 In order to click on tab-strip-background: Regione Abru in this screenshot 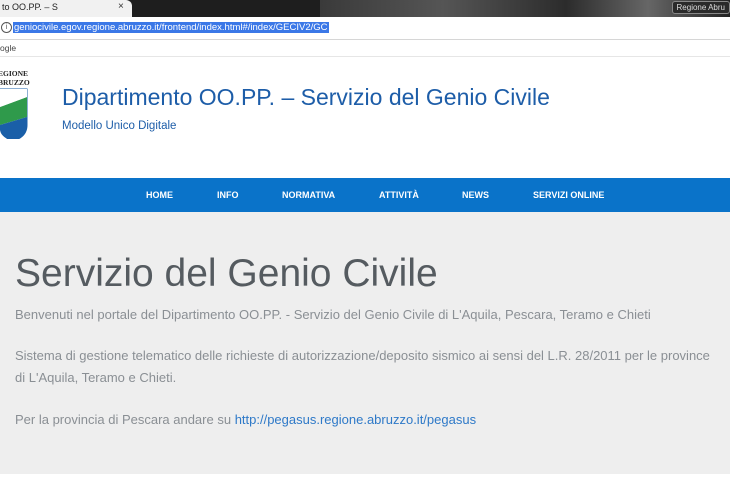, I will do `click(525, 8)`.